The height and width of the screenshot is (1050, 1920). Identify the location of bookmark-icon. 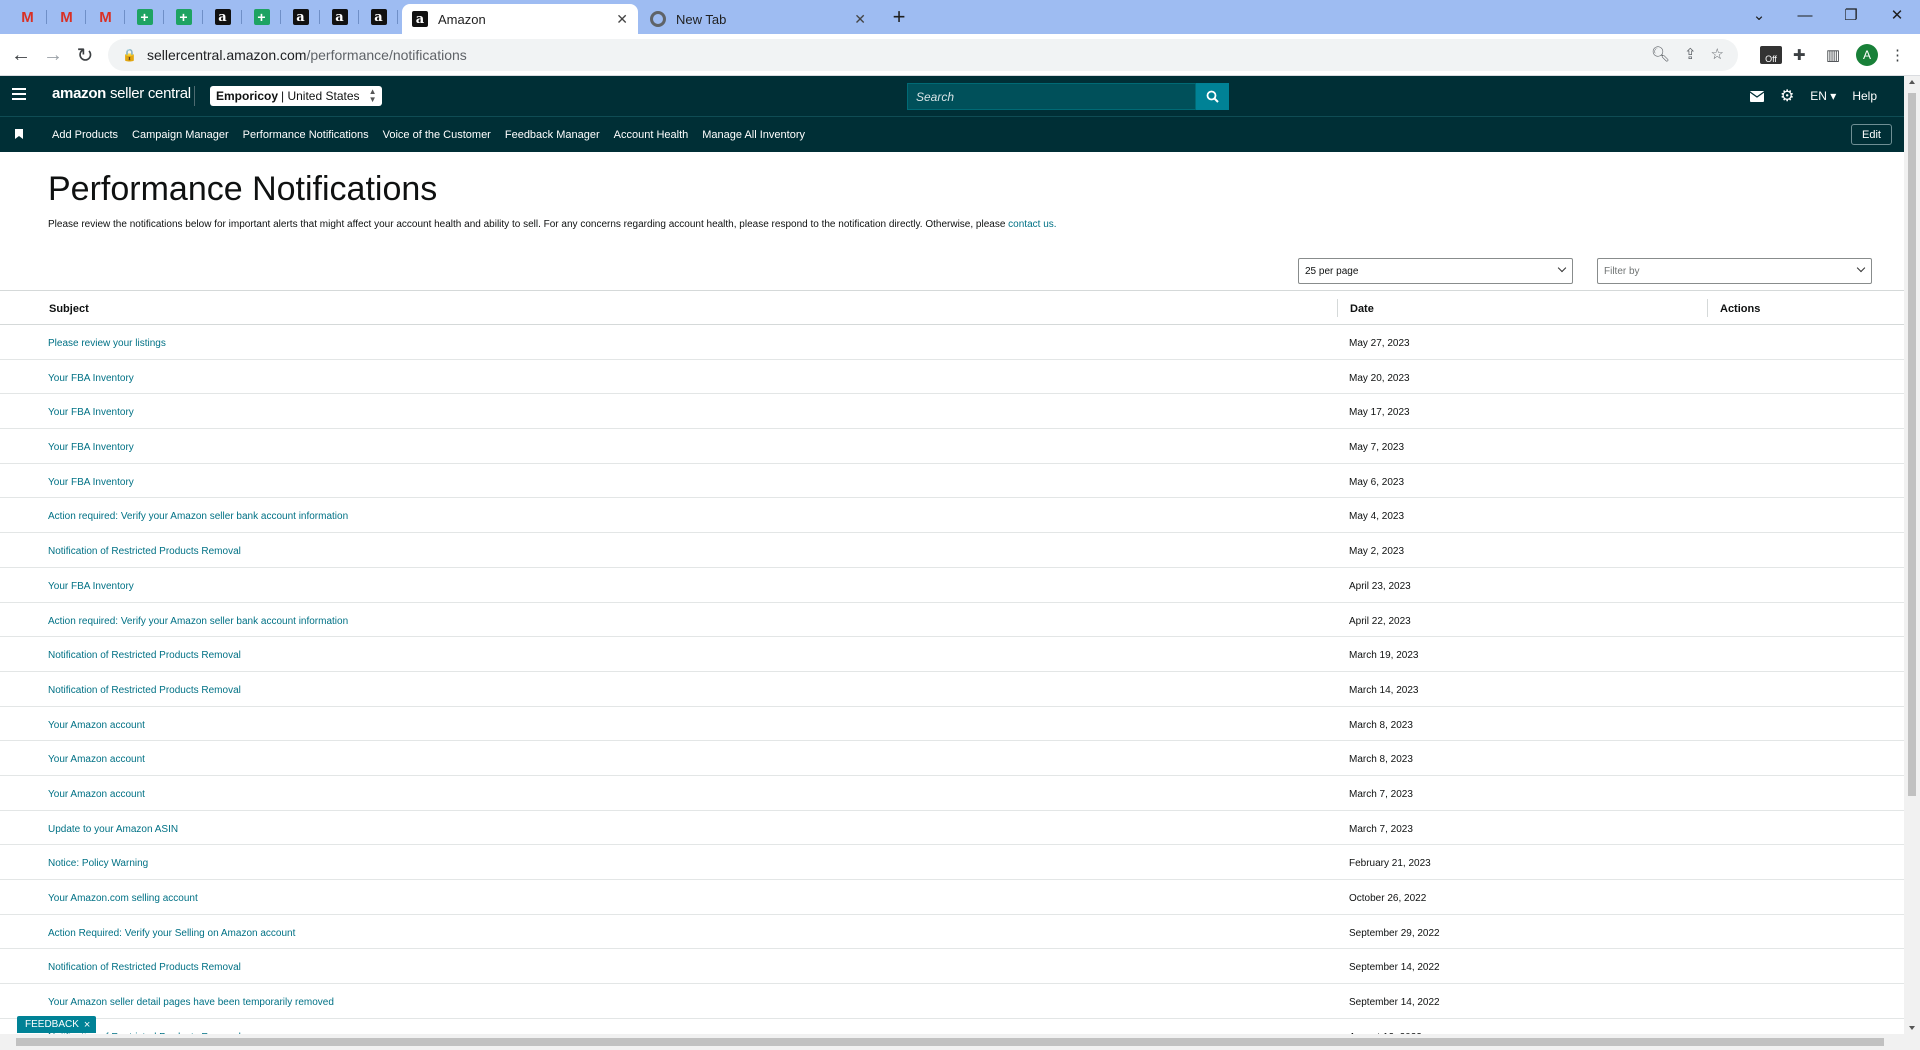
(19, 134).